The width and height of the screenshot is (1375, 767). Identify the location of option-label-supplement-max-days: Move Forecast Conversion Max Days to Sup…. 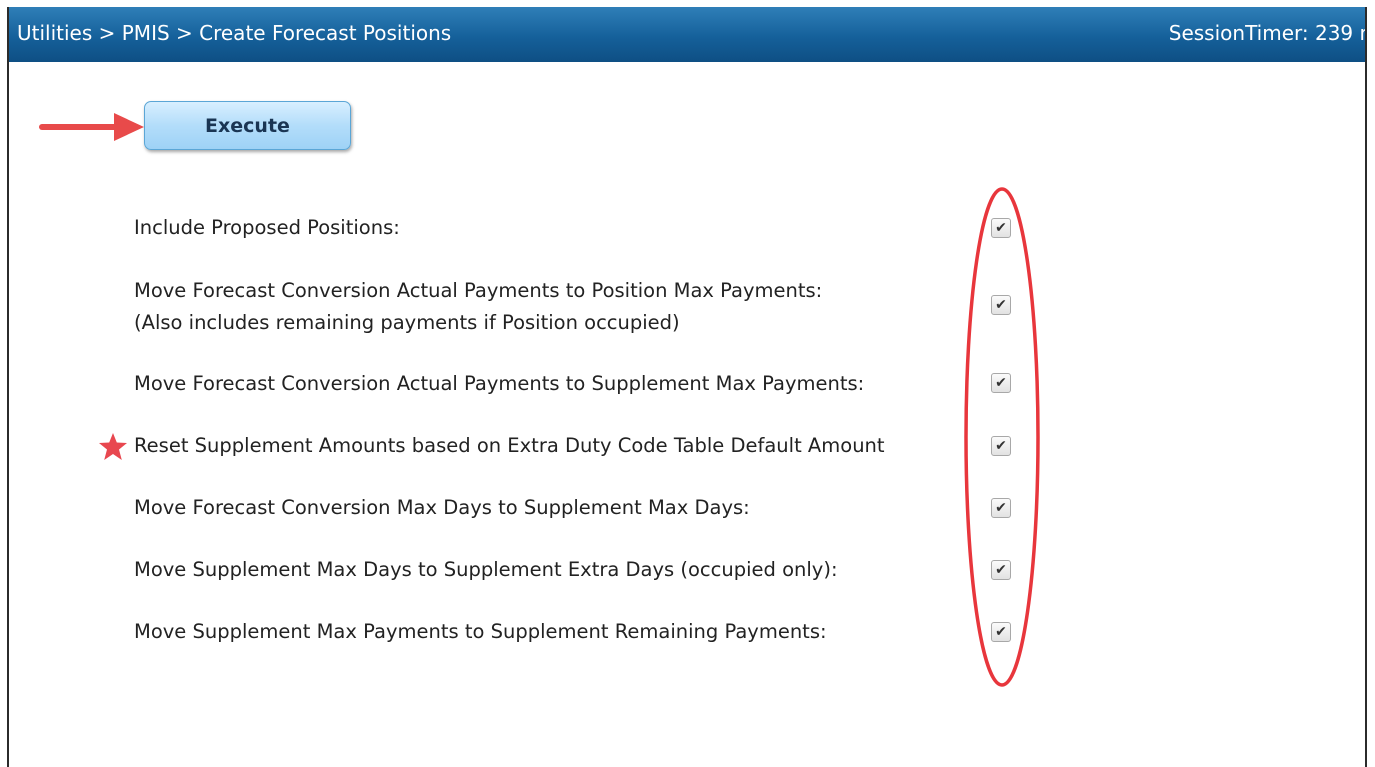
(442, 507).